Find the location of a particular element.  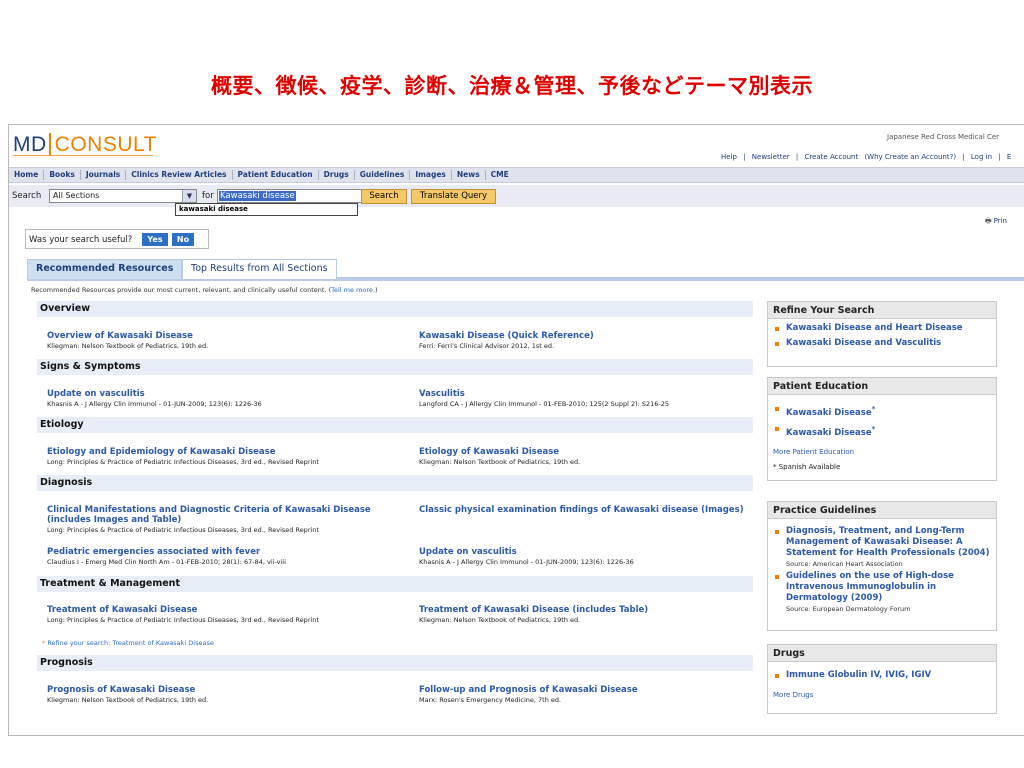

search-button: Search is located at coordinates (384, 196).